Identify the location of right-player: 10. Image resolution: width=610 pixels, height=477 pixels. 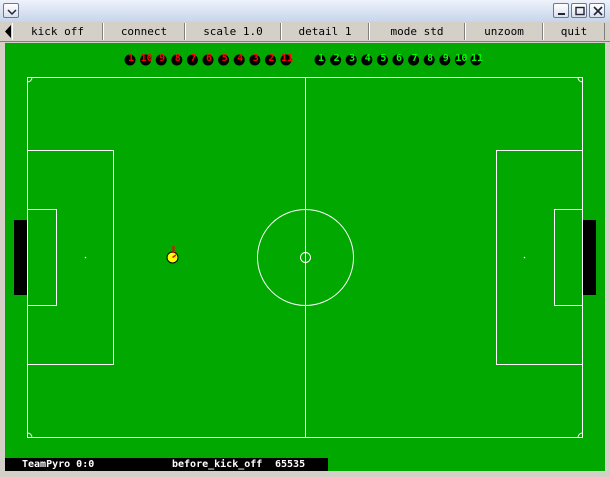
(461, 59).